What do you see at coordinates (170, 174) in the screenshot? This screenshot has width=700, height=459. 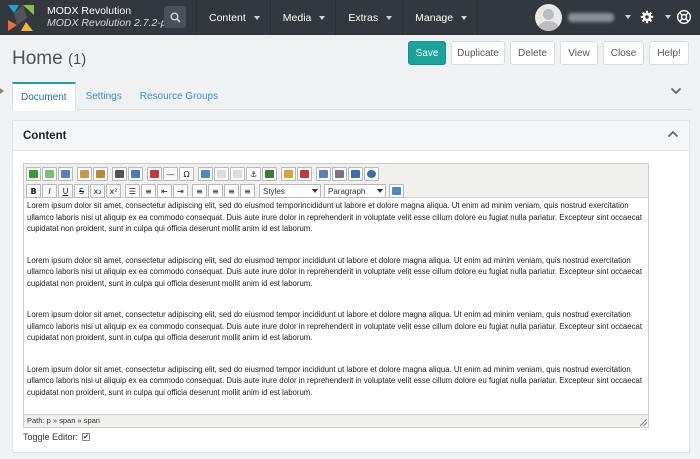 I see `horizontal-rule-icon: —` at bounding box center [170, 174].